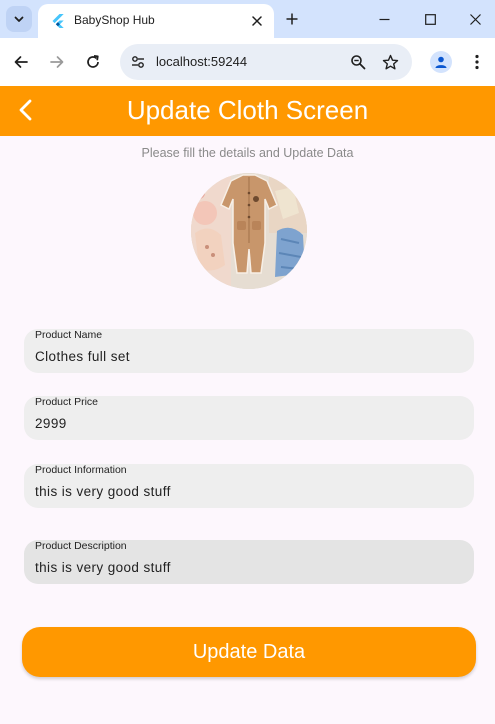  Describe the element at coordinates (266, 62) in the screenshot. I see `address-bar: localhost:59244` at that location.